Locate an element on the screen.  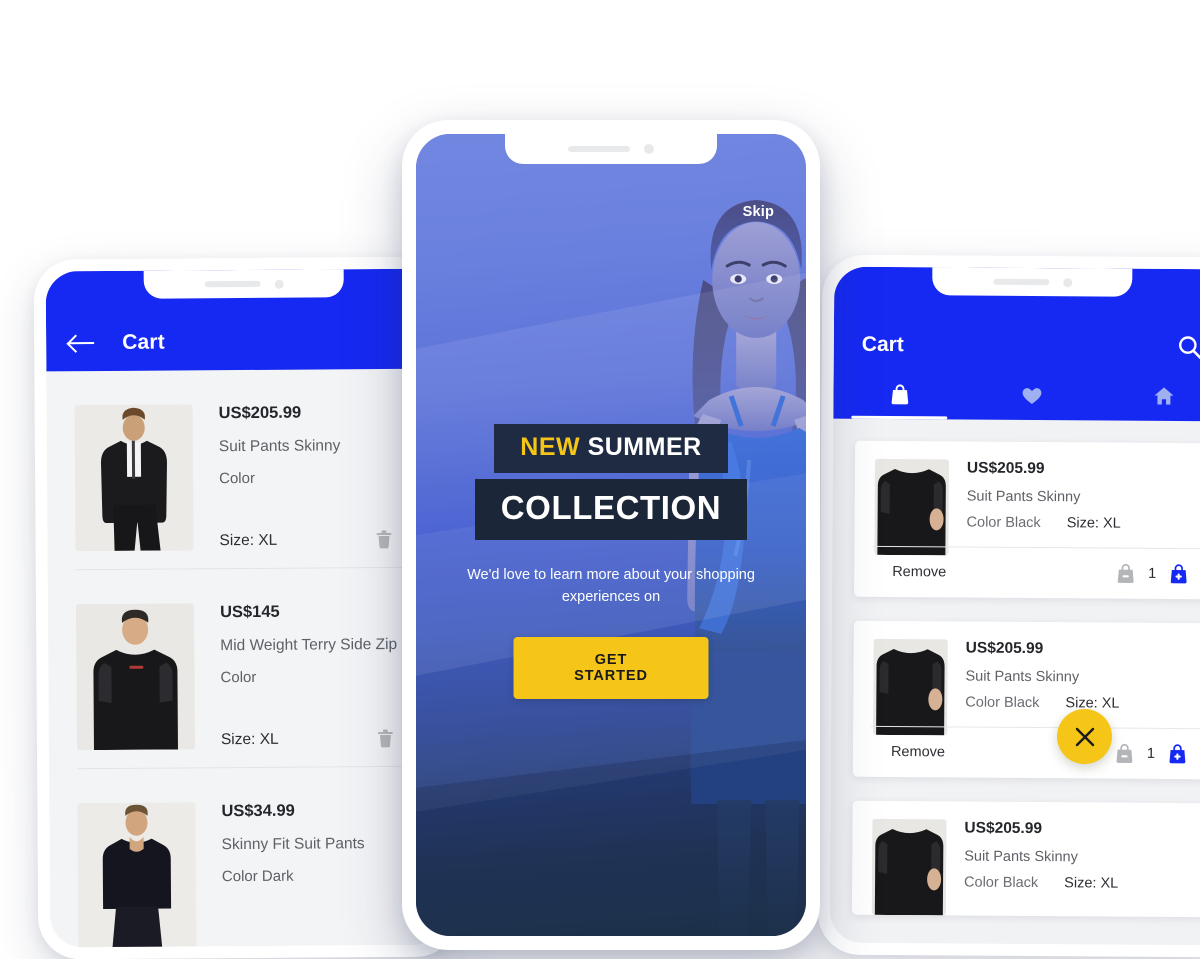
product-name: Skinny Fit Suit Pants is located at coordinates (293, 844).